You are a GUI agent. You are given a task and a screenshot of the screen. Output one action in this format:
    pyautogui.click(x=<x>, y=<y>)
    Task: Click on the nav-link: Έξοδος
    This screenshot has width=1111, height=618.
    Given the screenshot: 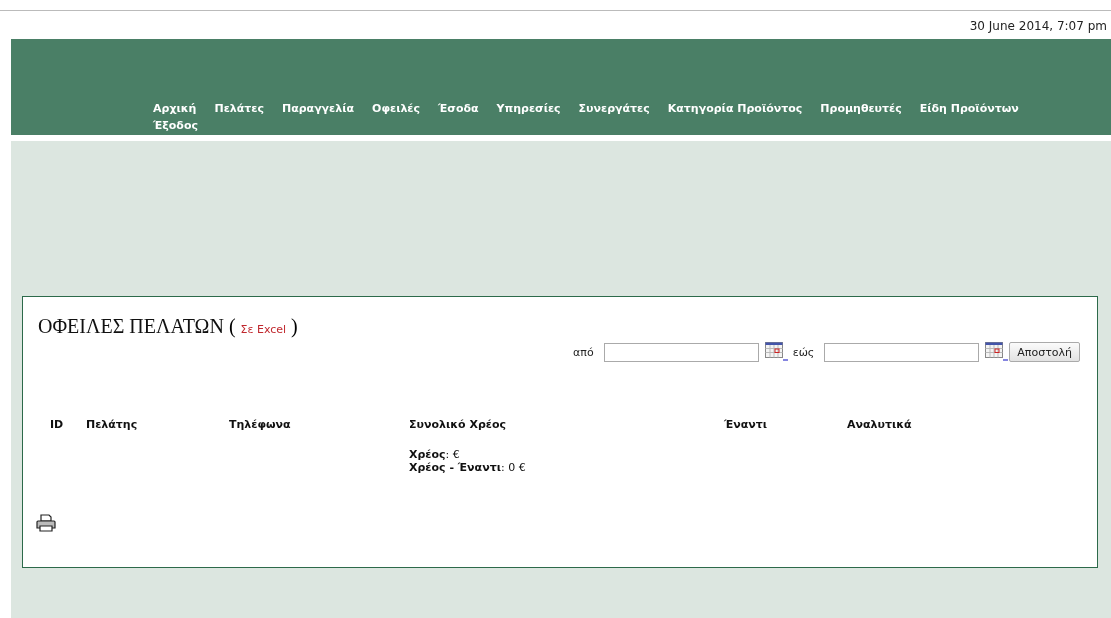 What is the action you would take?
    pyautogui.click(x=175, y=126)
    